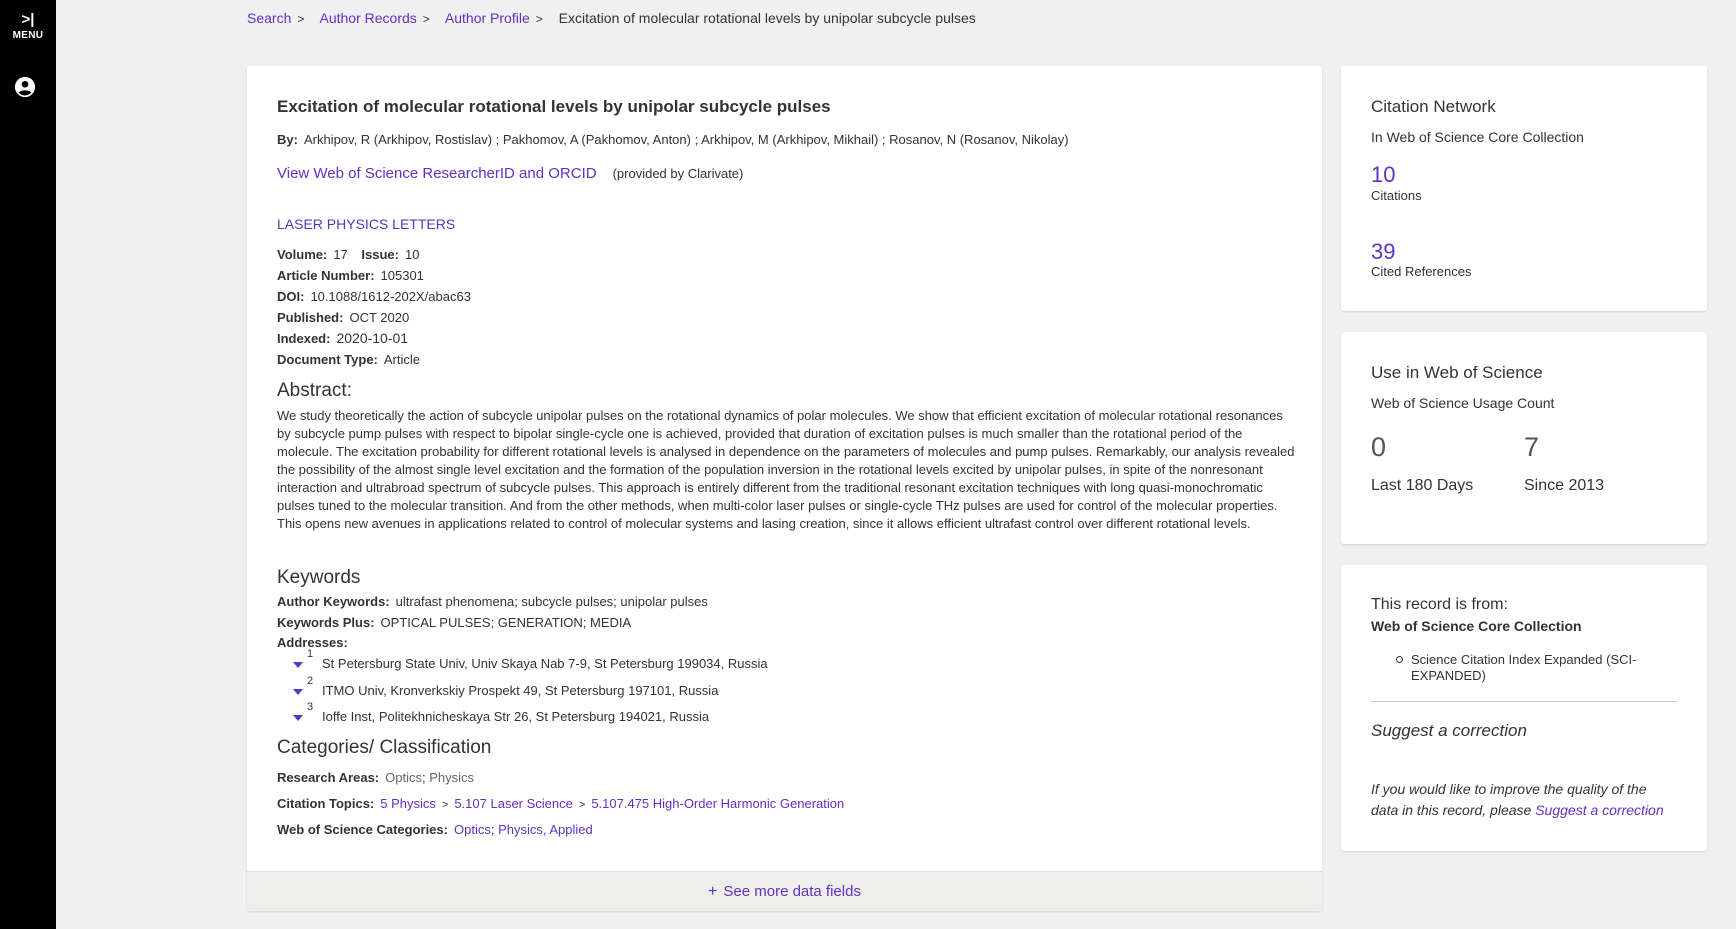 This screenshot has width=1736, height=929. Describe the element at coordinates (1524, 701) in the screenshot. I see `divider` at that location.